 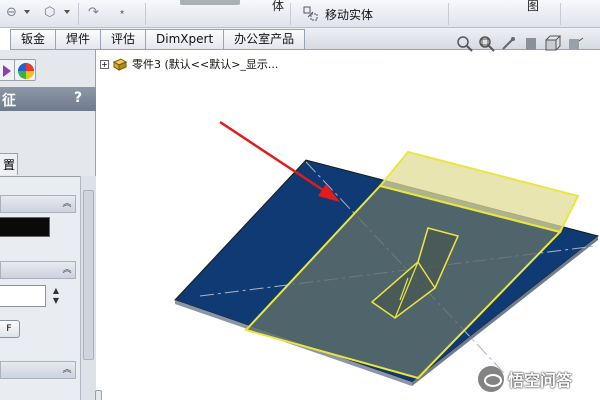 I want to click on partial-toolbar-button, so click(x=210, y=2).